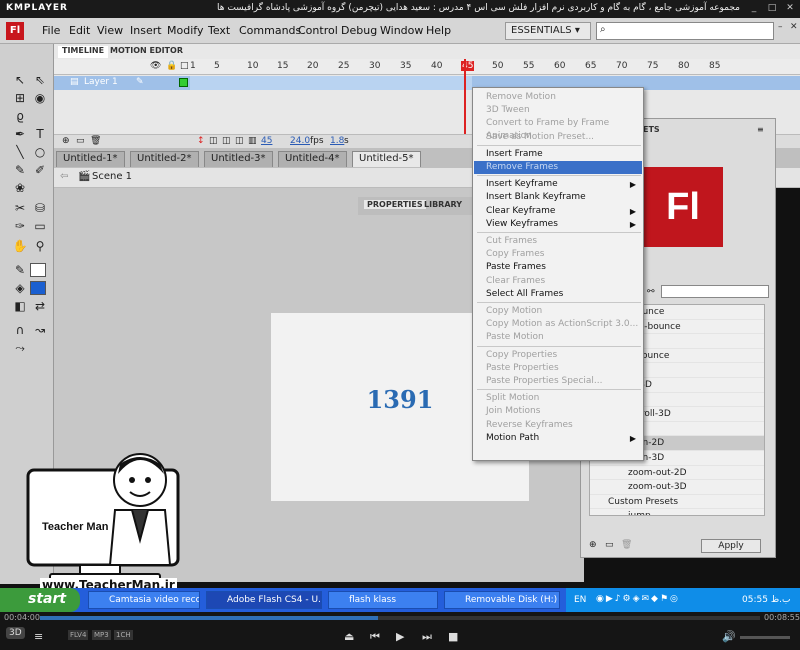 The width and height of the screenshot is (800, 650). What do you see at coordinates (677, 502) in the screenshot?
I see `folder-item: Custom Presets` at bounding box center [677, 502].